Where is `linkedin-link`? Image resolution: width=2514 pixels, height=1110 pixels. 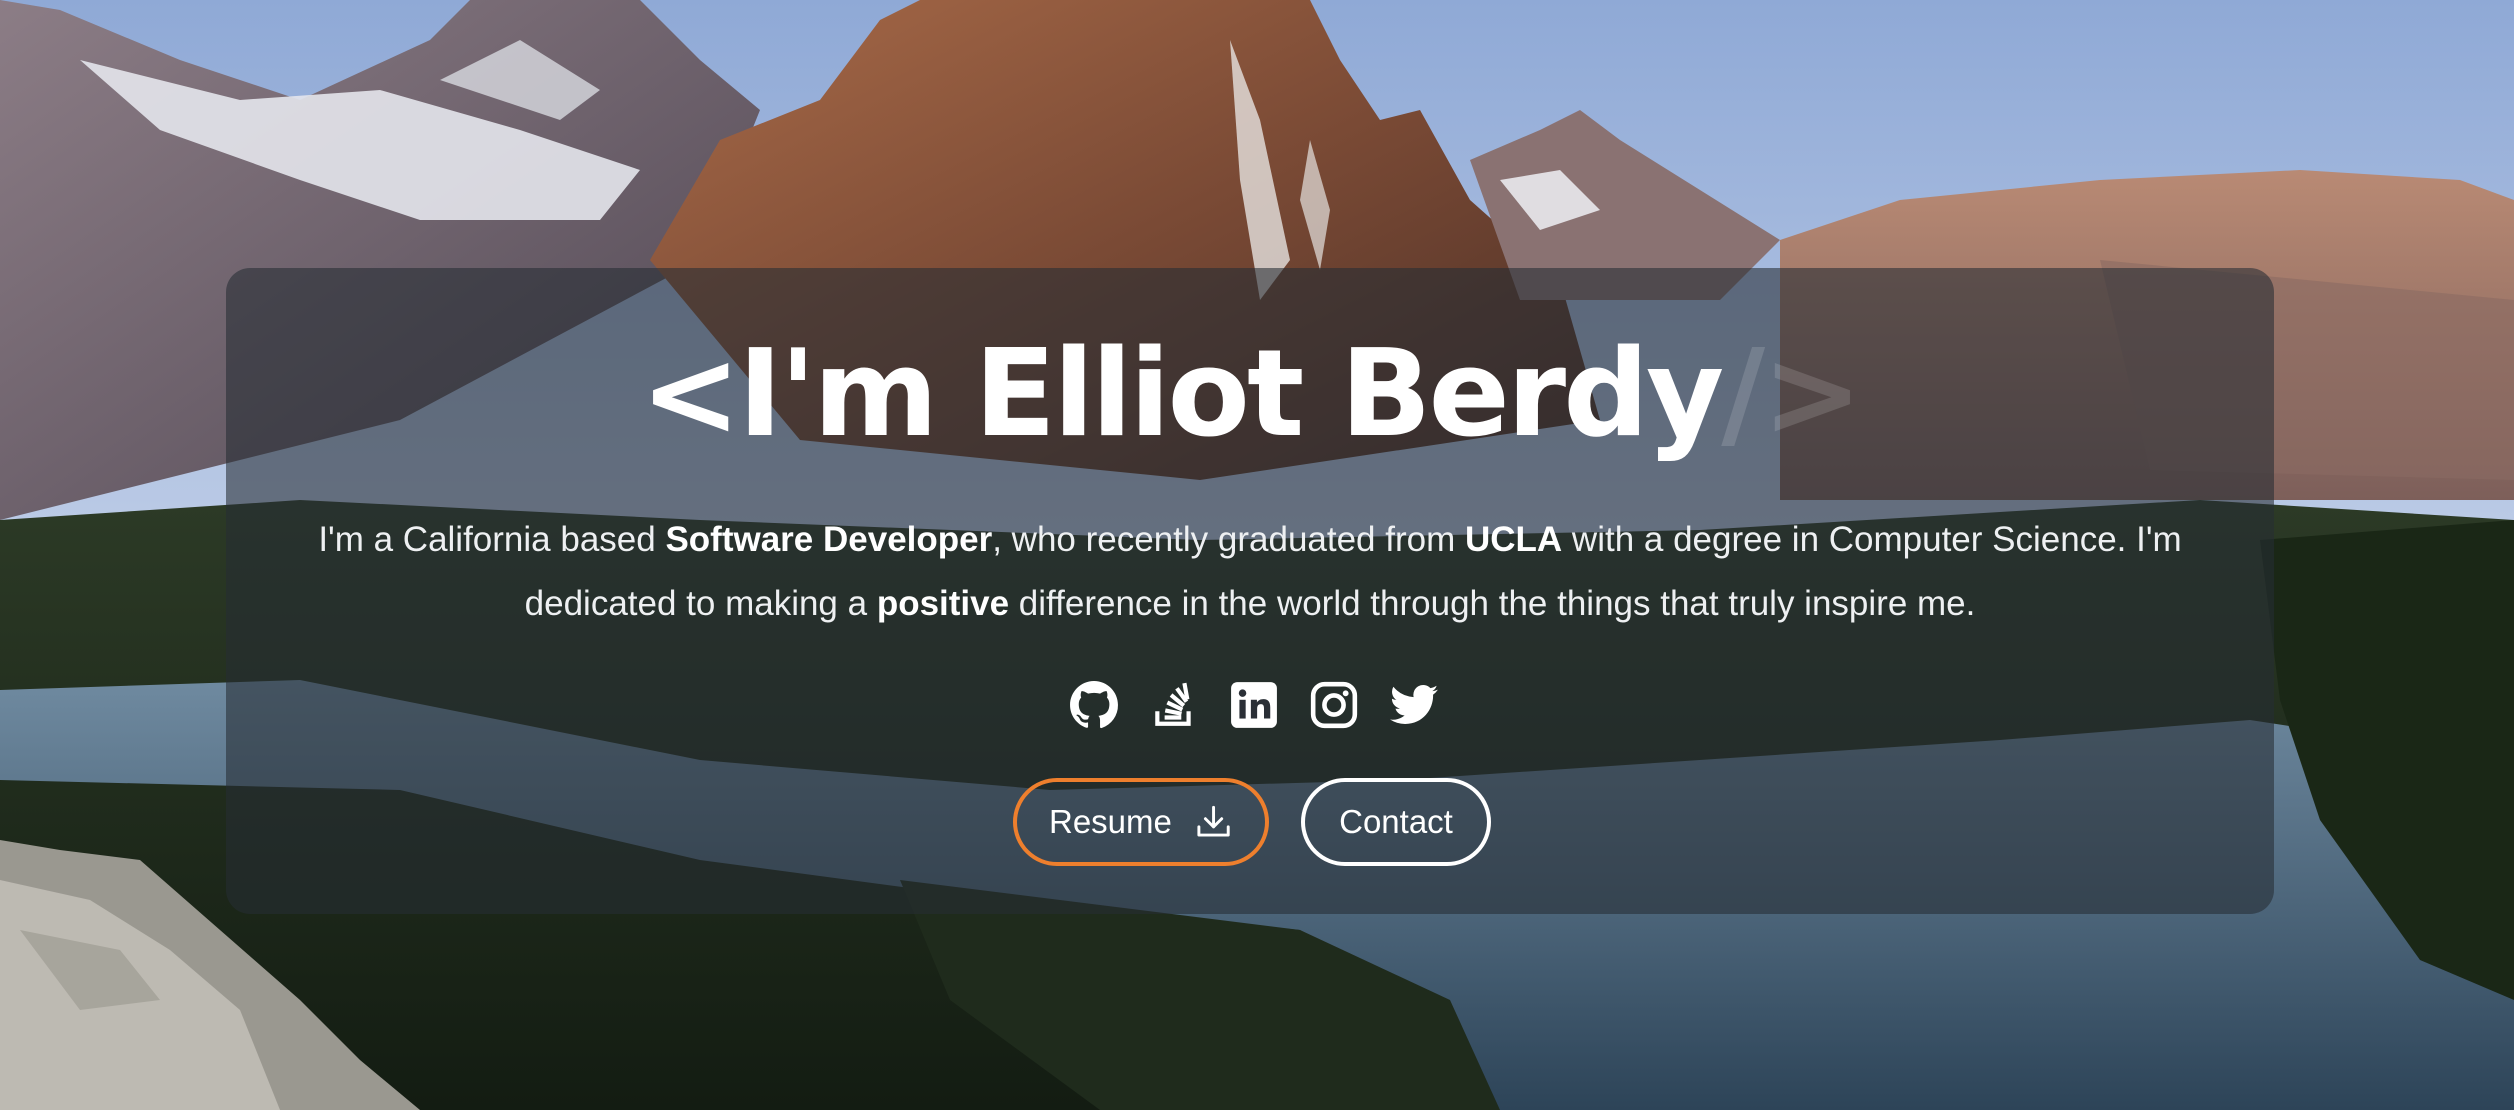
linkedin-link is located at coordinates (1254, 705).